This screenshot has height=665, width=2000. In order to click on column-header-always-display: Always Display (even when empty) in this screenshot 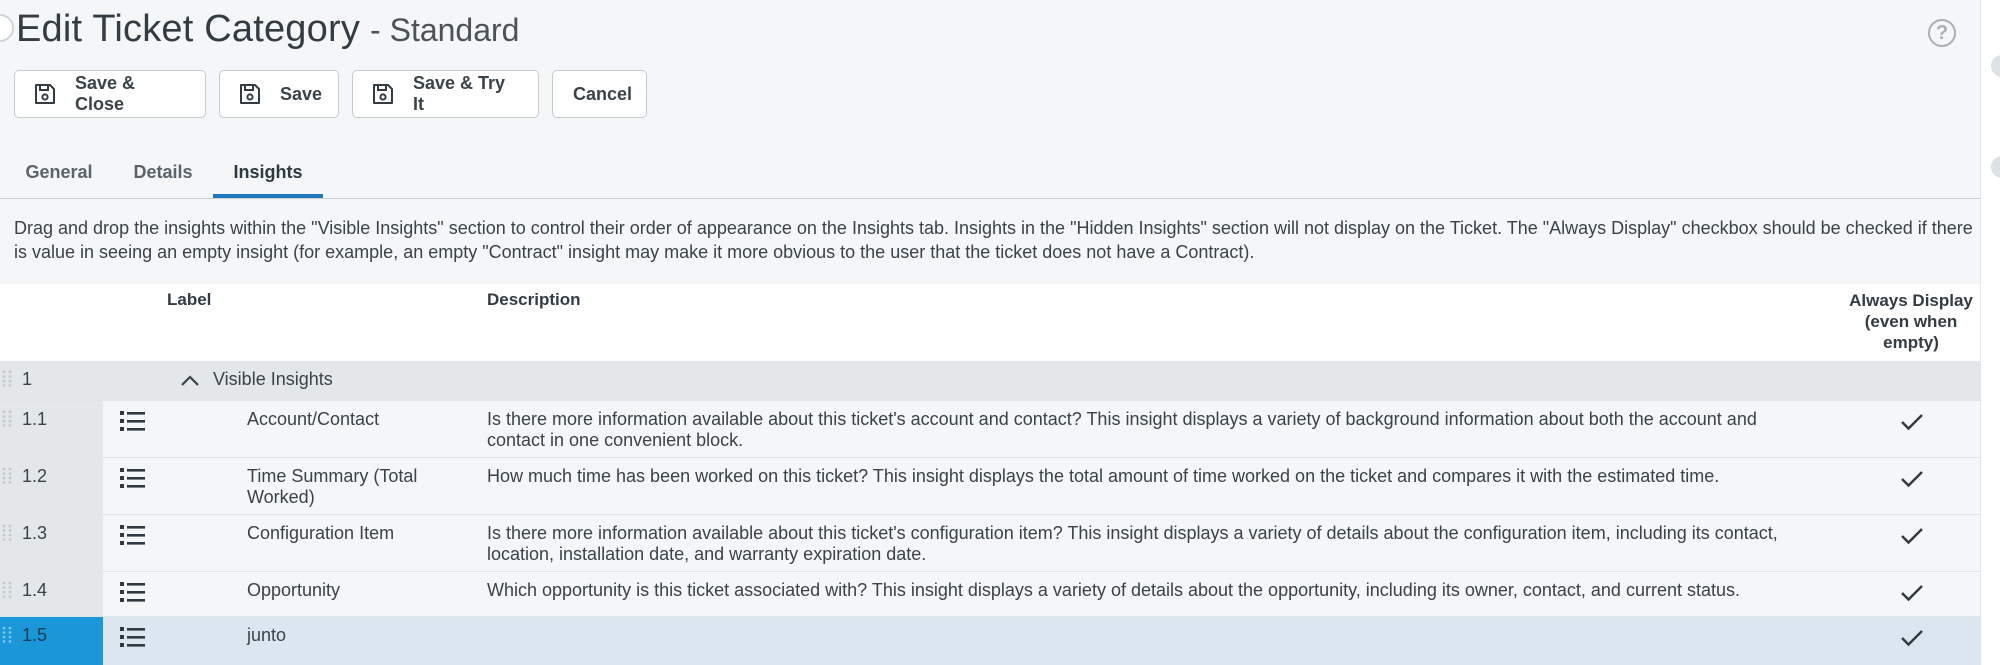, I will do `click(1911, 321)`.